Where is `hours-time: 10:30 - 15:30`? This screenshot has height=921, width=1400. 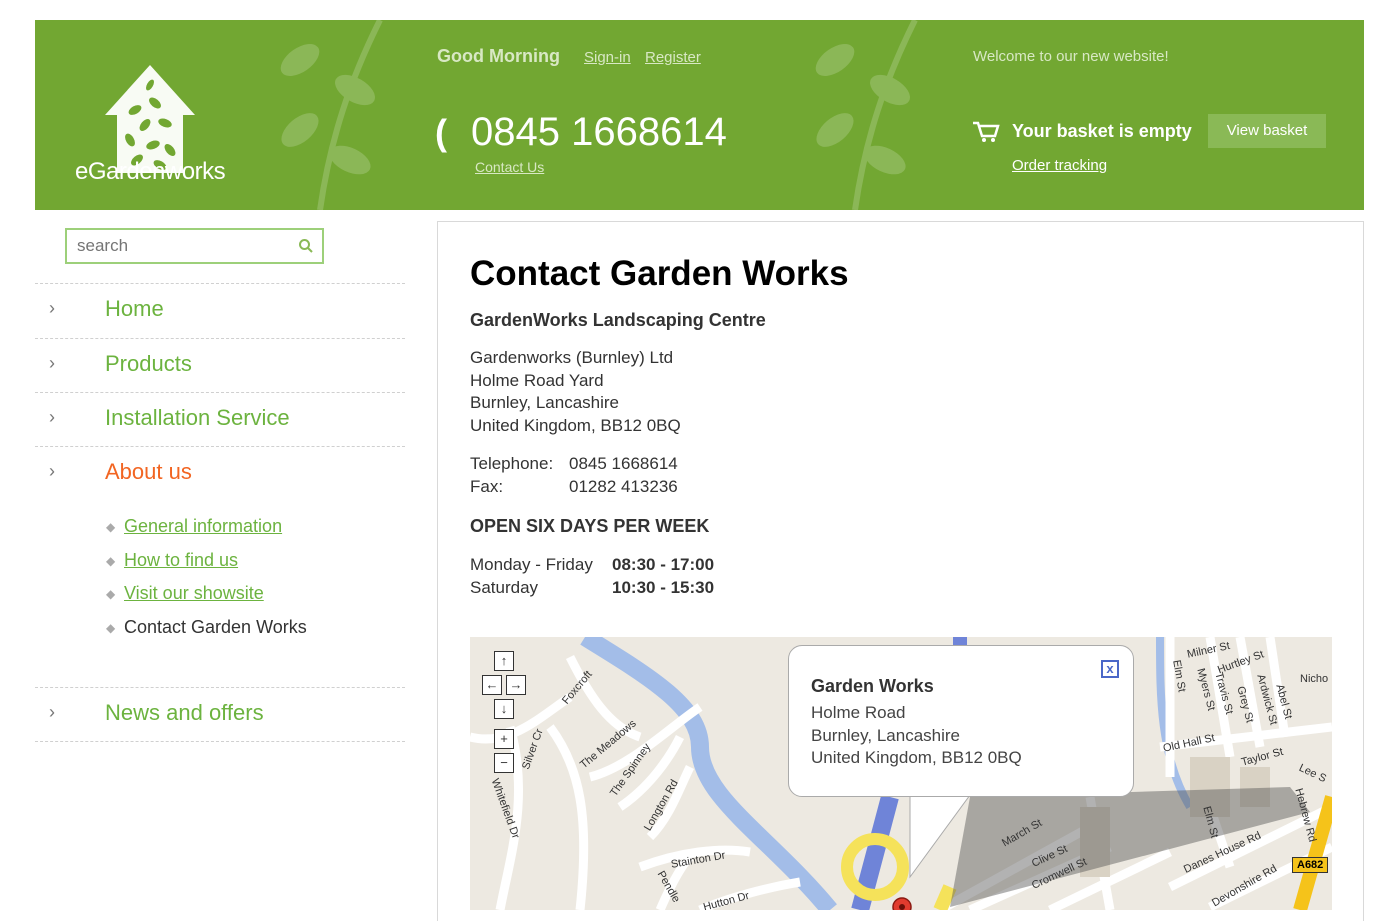
hours-time: 10:30 - 15:30 is located at coordinates (663, 587).